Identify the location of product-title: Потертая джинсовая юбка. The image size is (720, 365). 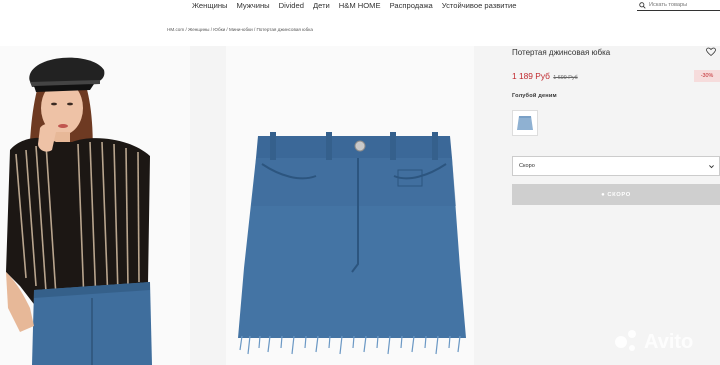
(561, 52).